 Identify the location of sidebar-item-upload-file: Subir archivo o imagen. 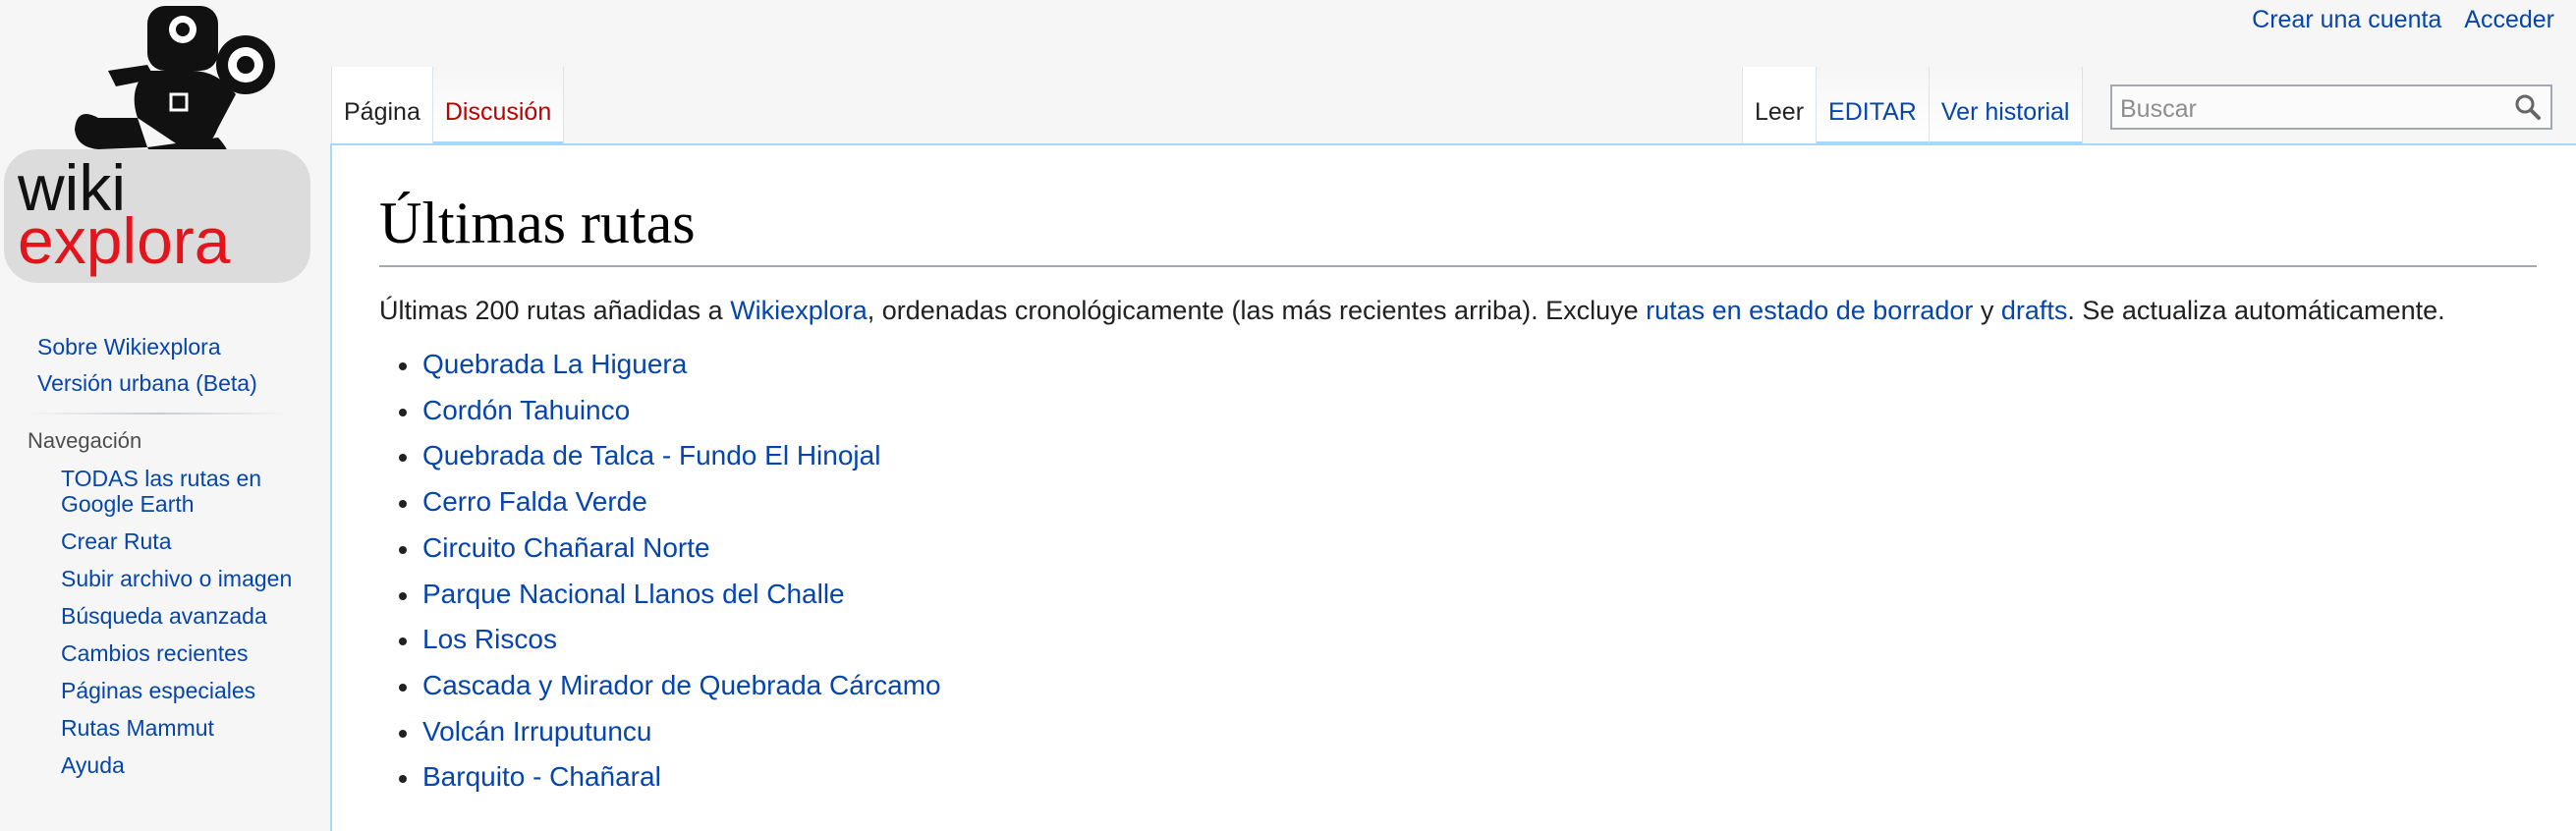
(185, 578).